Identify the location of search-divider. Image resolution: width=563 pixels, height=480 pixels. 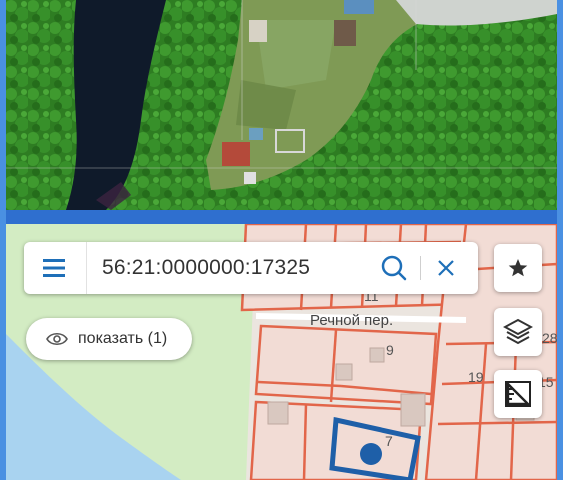
(420, 268).